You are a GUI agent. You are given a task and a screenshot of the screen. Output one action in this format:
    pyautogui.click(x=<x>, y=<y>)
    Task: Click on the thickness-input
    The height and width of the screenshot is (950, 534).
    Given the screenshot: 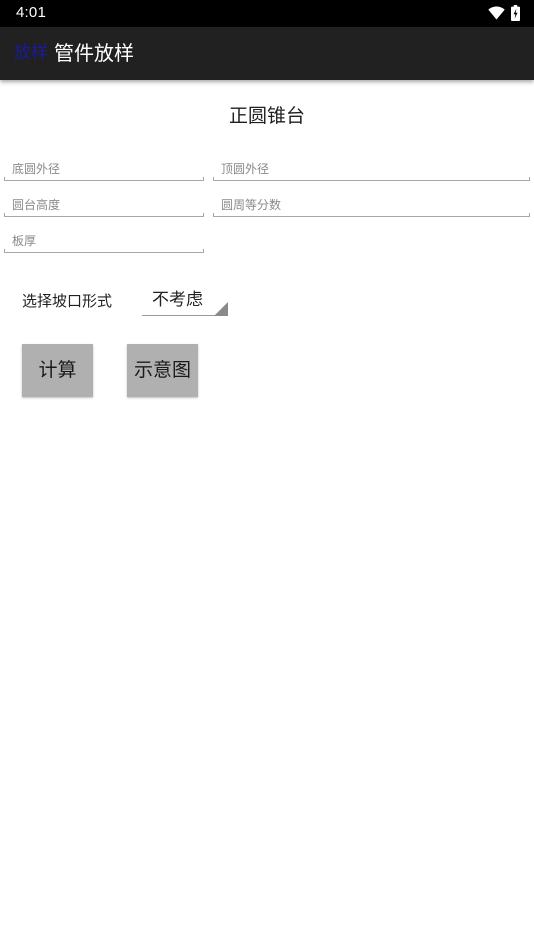 What is the action you would take?
    pyautogui.click(x=104, y=241)
    